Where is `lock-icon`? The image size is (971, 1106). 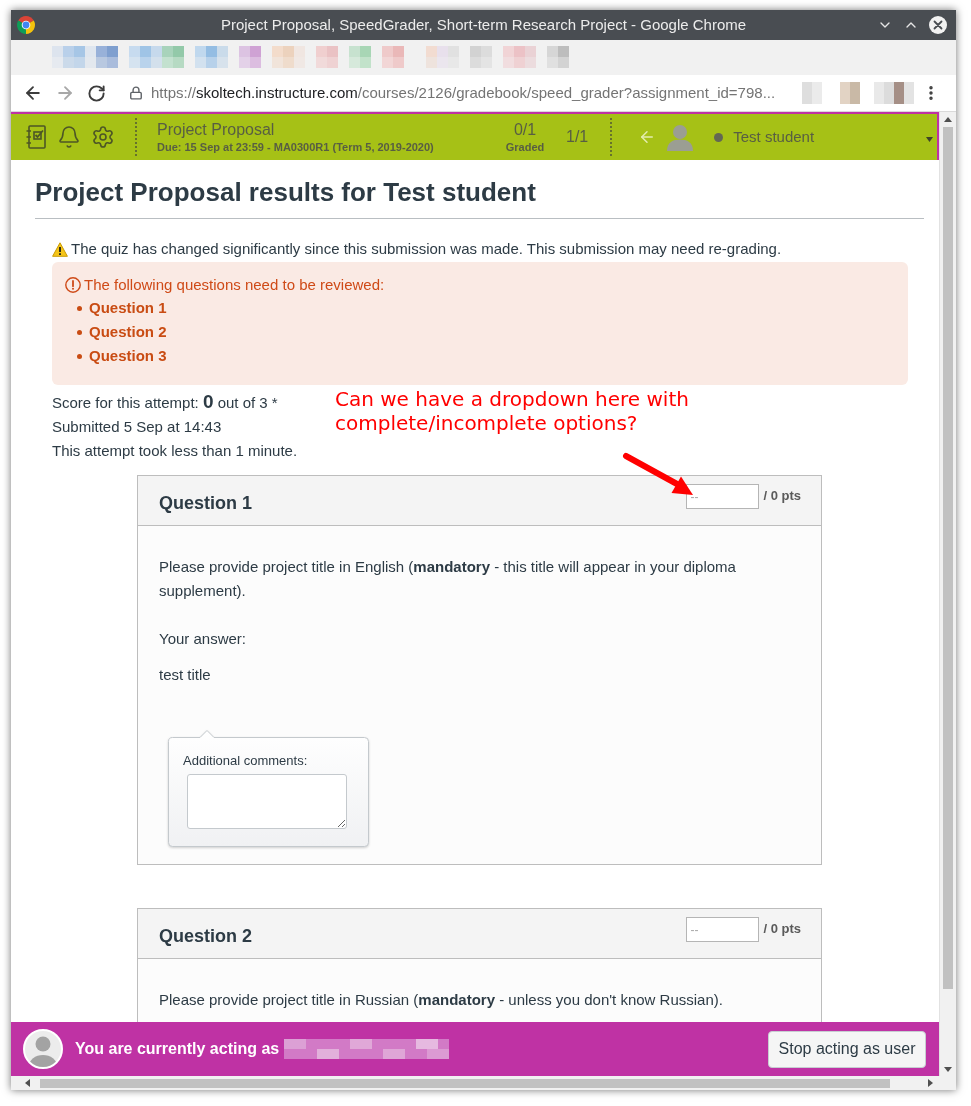
lock-icon is located at coordinates (136, 93).